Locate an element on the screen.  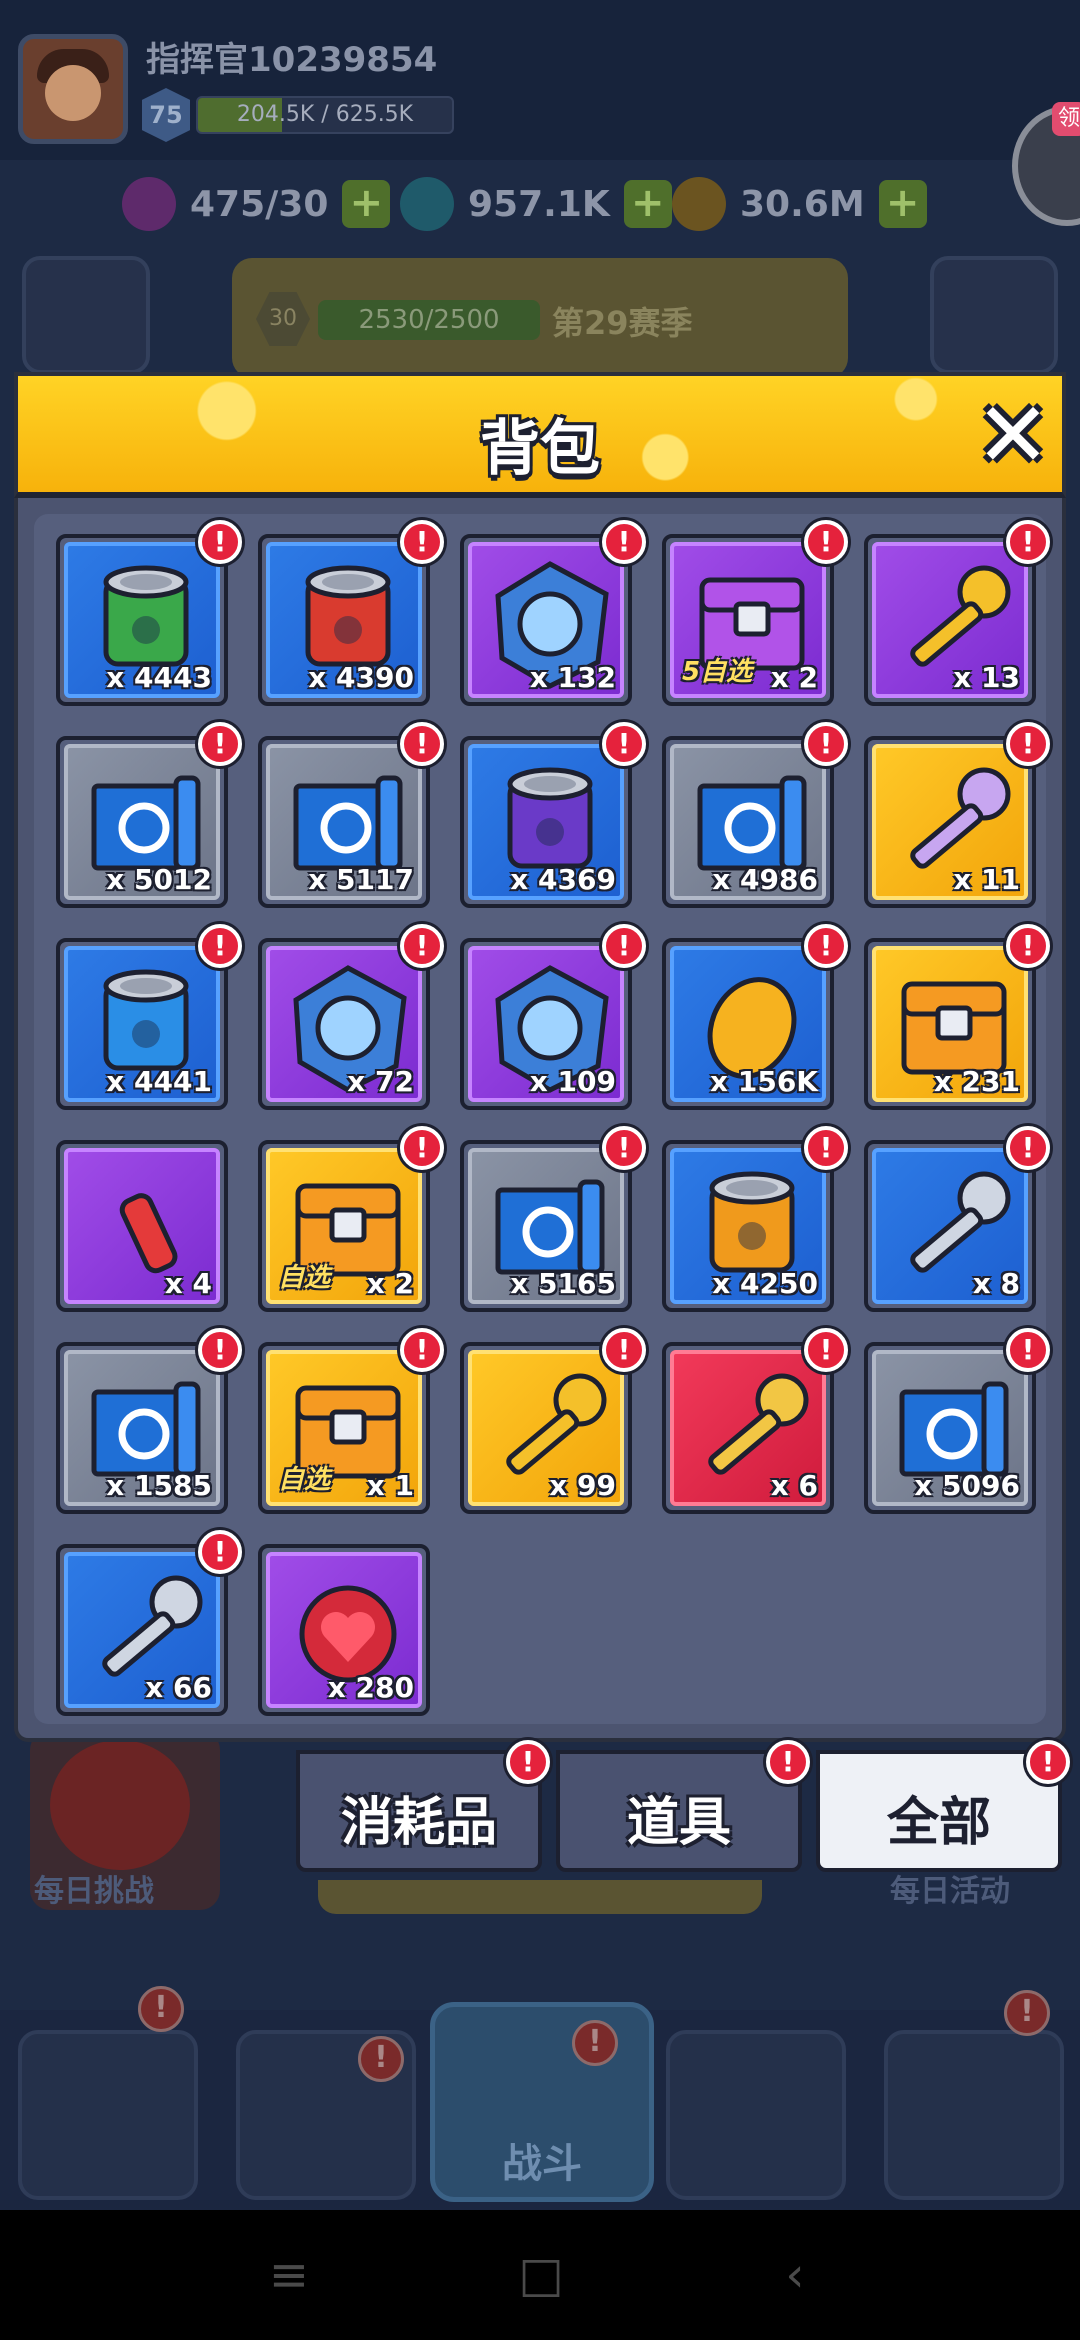
item-quantity: x 4443 is located at coordinates (159, 677).